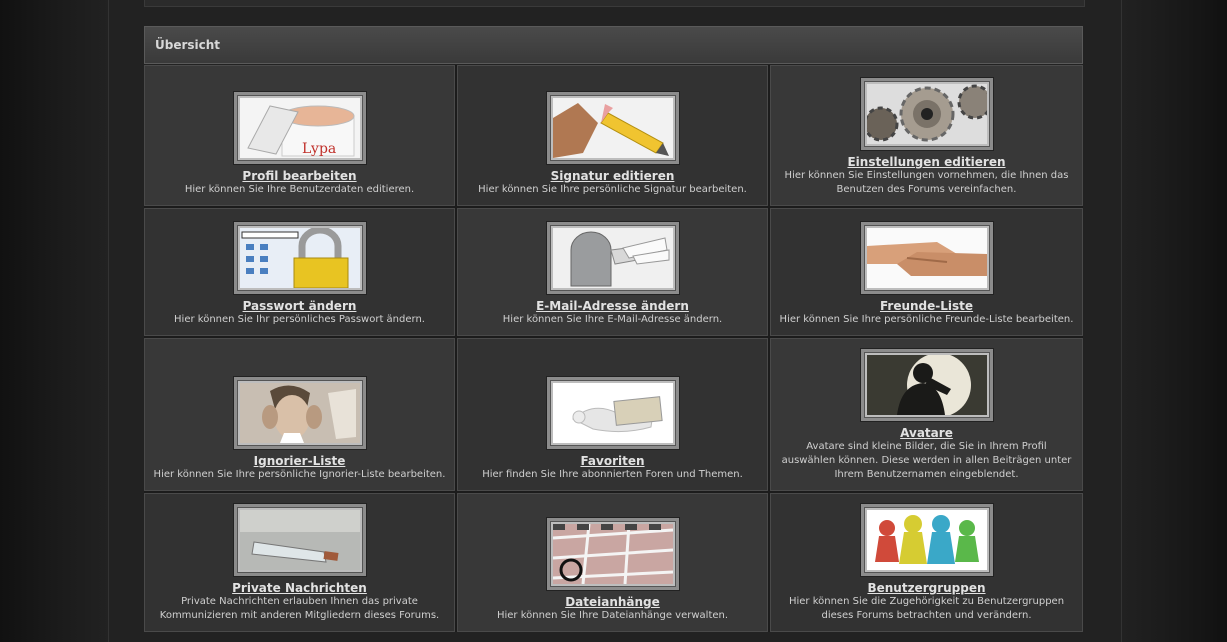 Image resolution: width=1227 pixels, height=642 pixels. What do you see at coordinates (299, 540) in the screenshot?
I see `bottle-message-icon` at bounding box center [299, 540].